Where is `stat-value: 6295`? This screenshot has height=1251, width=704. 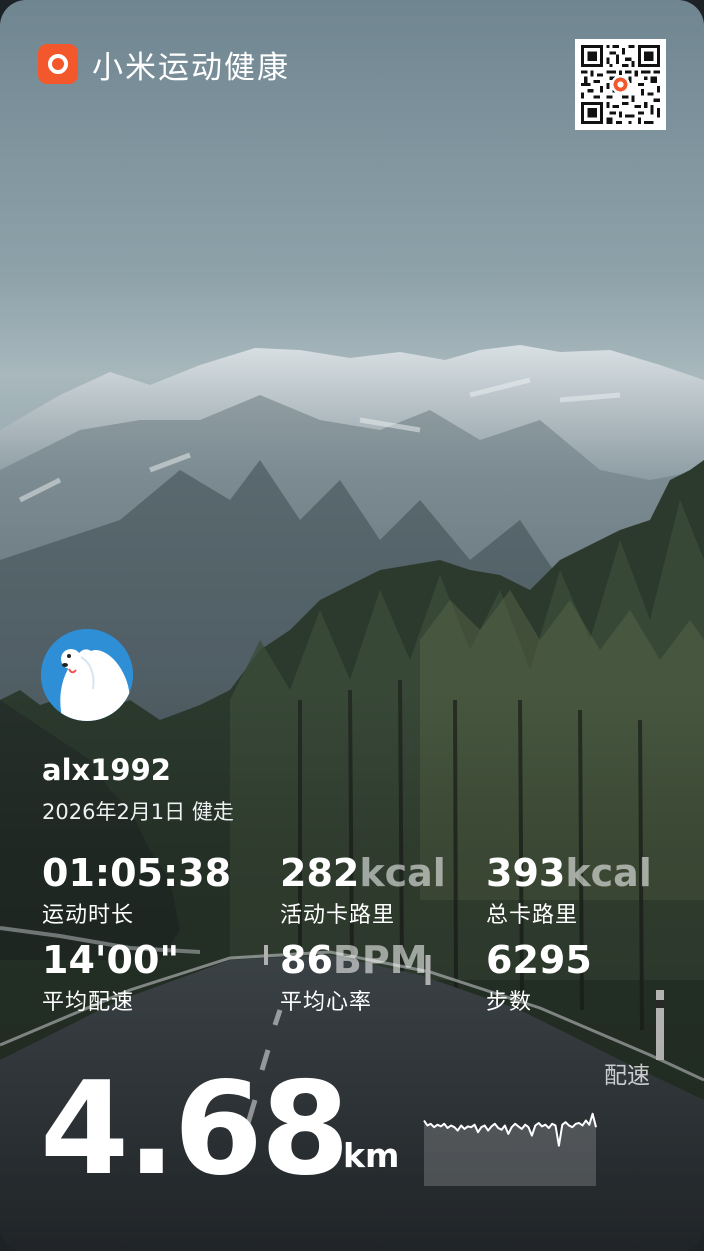 stat-value: 6295 is located at coordinates (539, 960).